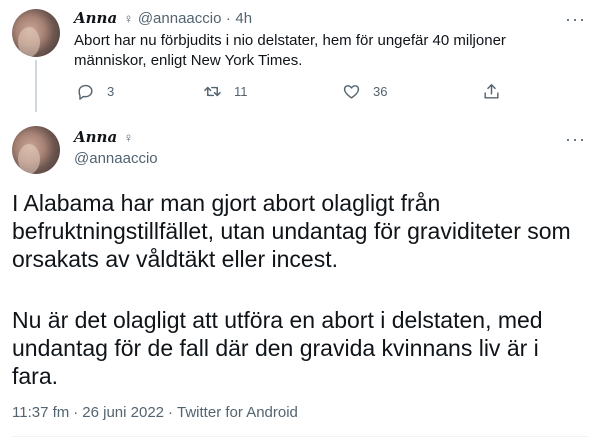  I want to click on like-icon, so click(351, 92).